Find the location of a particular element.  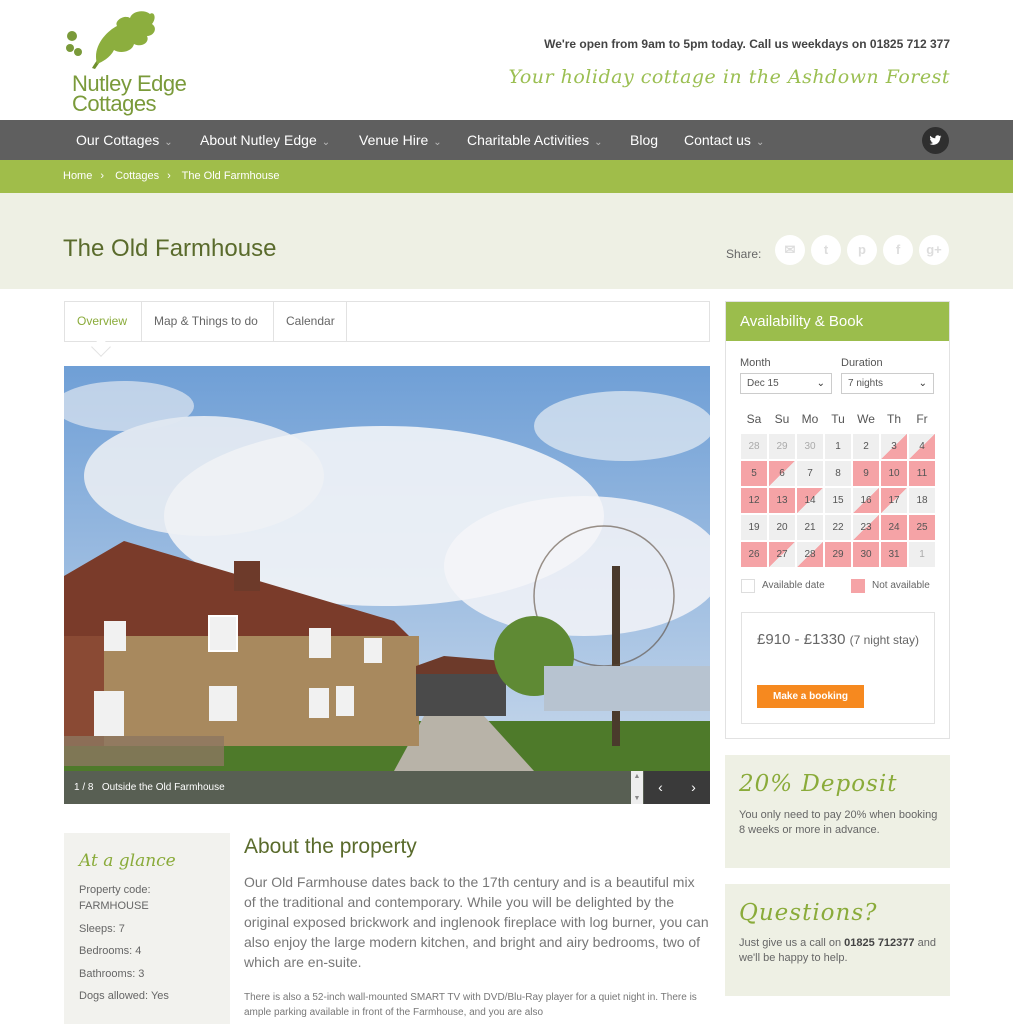

calendar-day: 12 is located at coordinates (754, 500).